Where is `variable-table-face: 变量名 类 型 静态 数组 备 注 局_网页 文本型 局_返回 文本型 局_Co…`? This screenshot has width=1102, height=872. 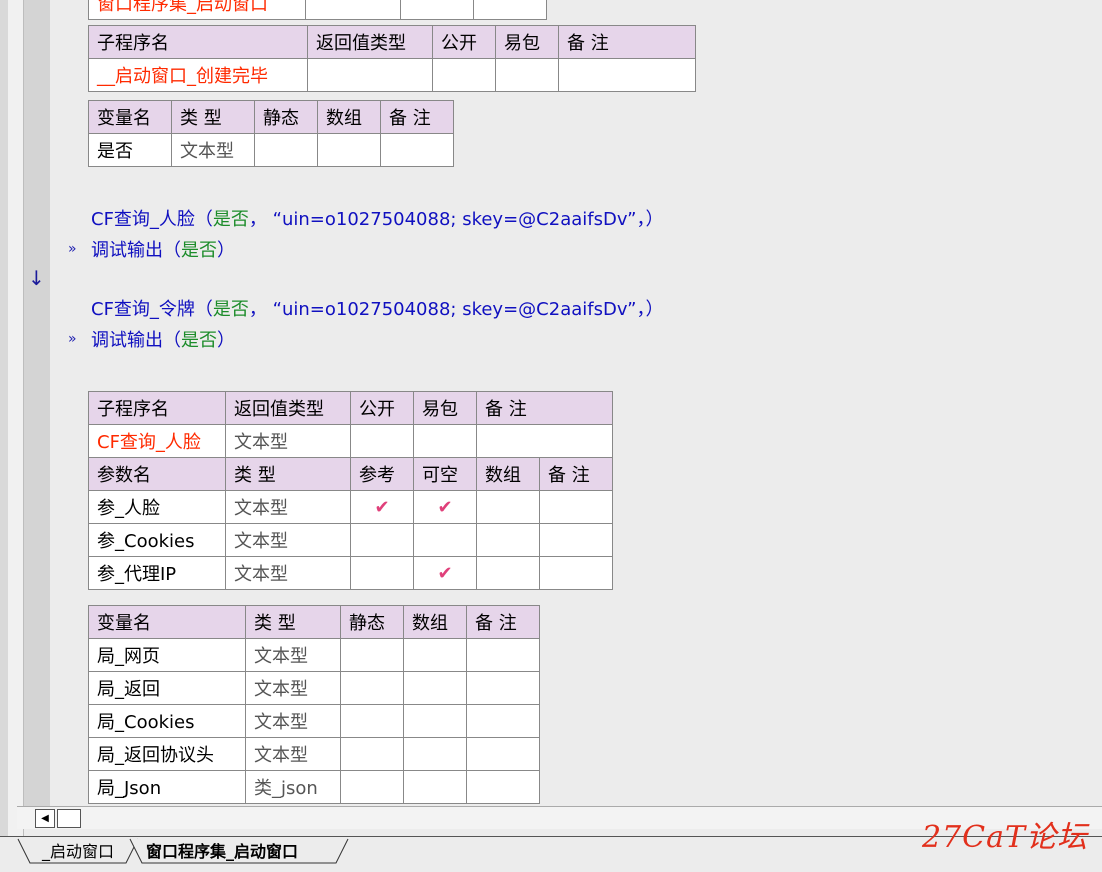
variable-table-face: 变量名 类 型 静态 数组 备 注 局_网页 文本型 局_返回 文本型 局_Co… is located at coordinates (314, 704).